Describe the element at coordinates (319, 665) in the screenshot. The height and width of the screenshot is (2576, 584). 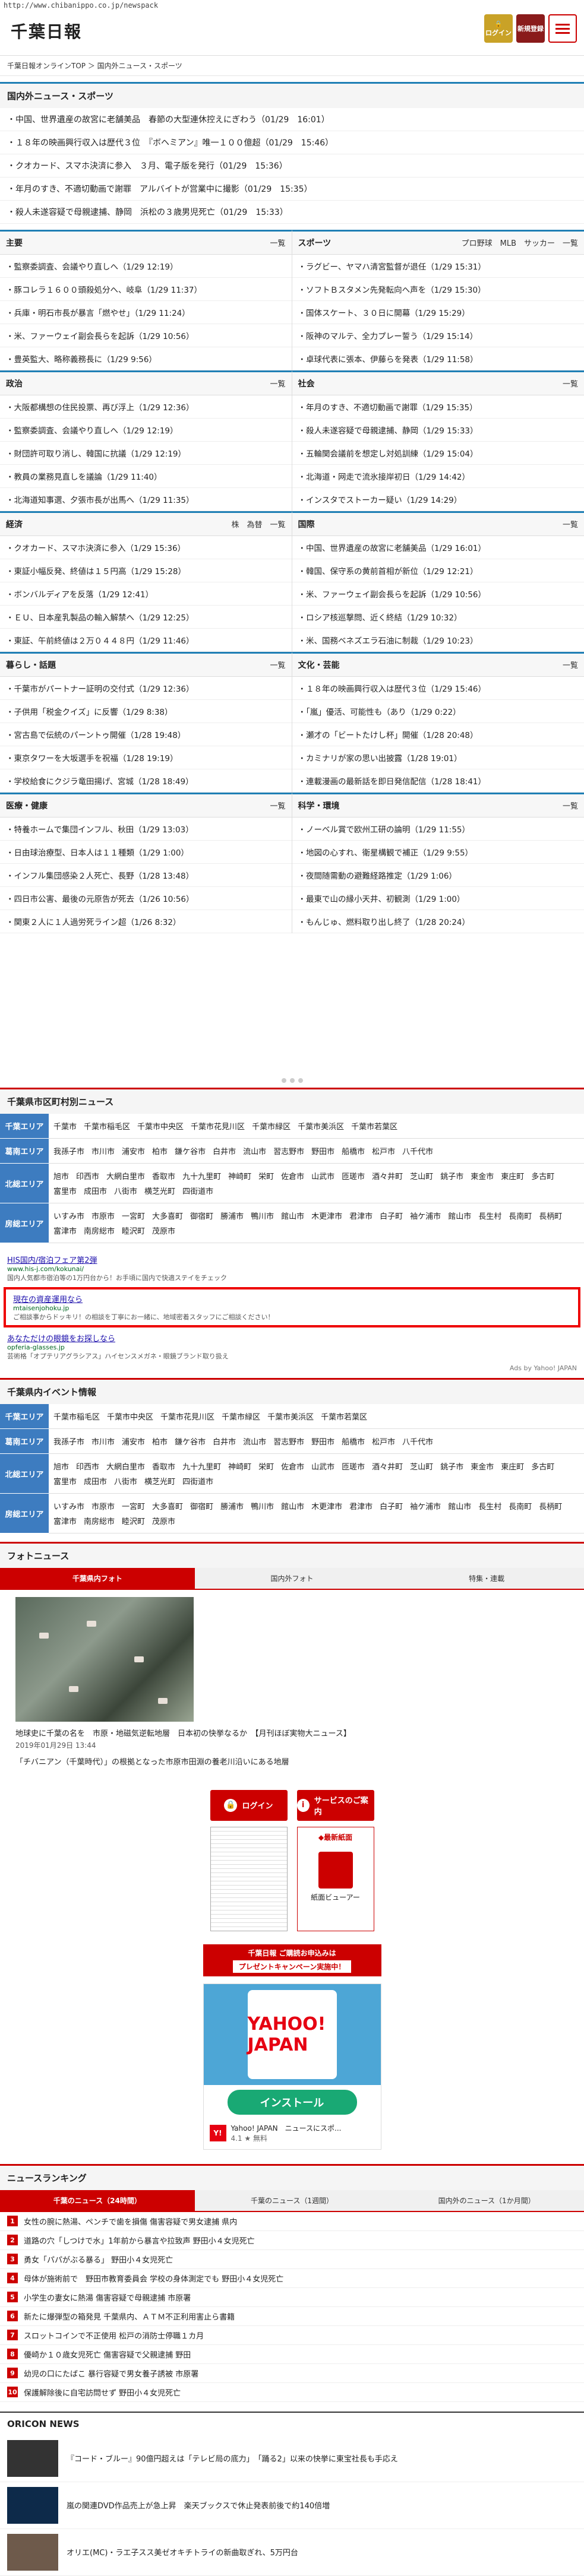
I see `category-title: 文化・芸能` at that location.